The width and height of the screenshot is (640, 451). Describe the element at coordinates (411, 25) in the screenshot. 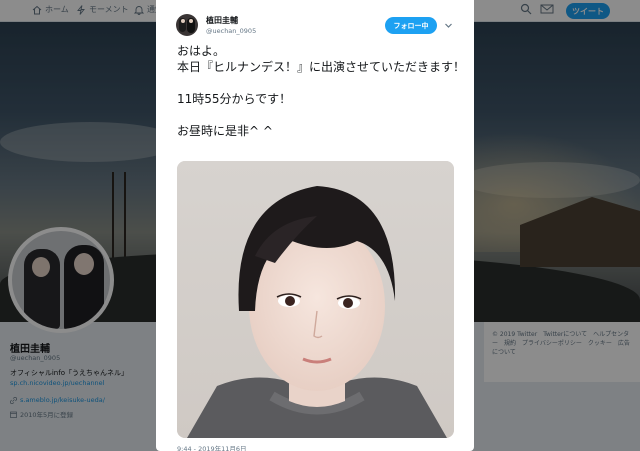

I see `following-button: フォロー中` at that location.